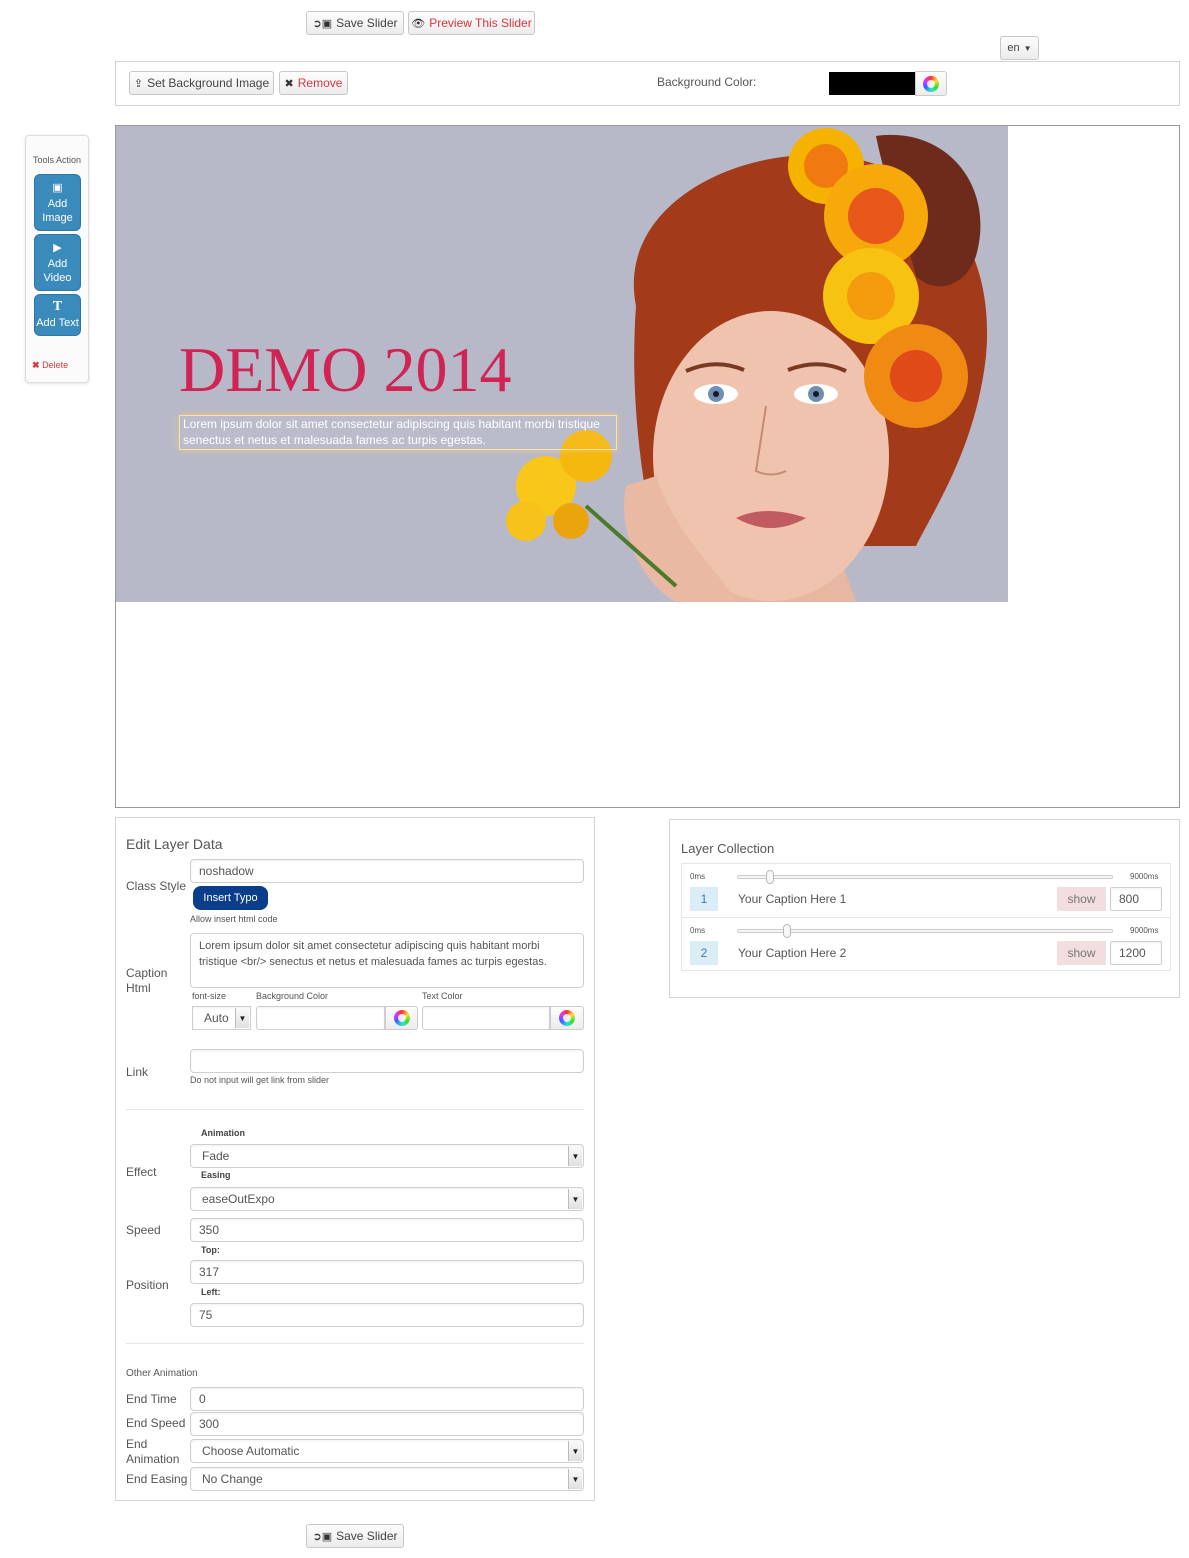 Image resolution: width=1189 pixels, height=1558 pixels. What do you see at coordinates (223, 1133) in the screenshot?
I see `animation-label: Animation` at bounding box center [223, 1133].